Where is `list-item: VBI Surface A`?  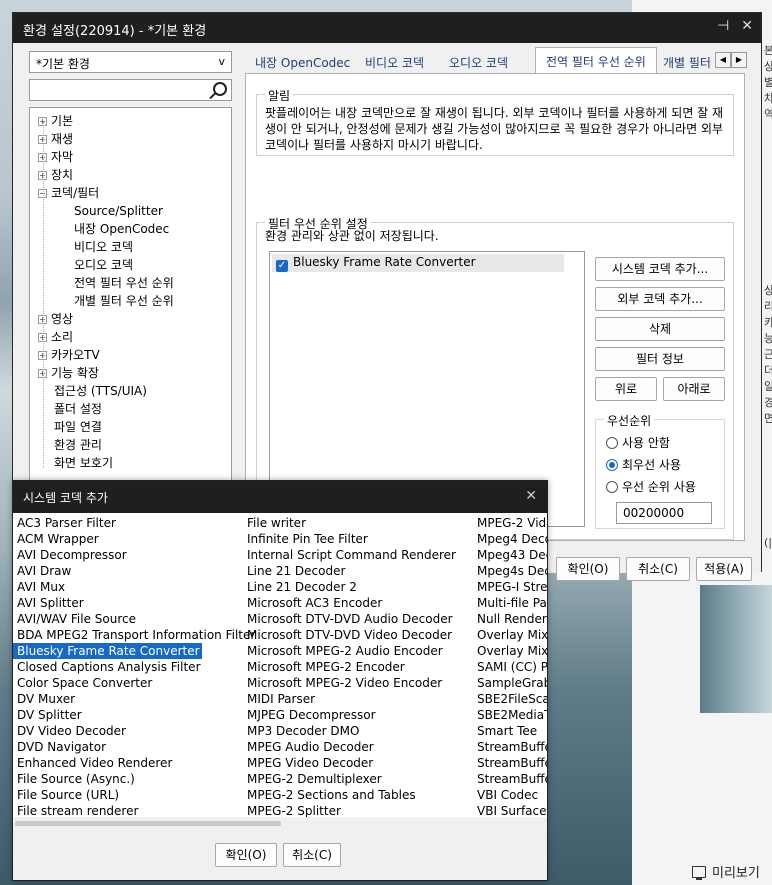 list-item: VBI Surface A is located at coordinates (510, 810).